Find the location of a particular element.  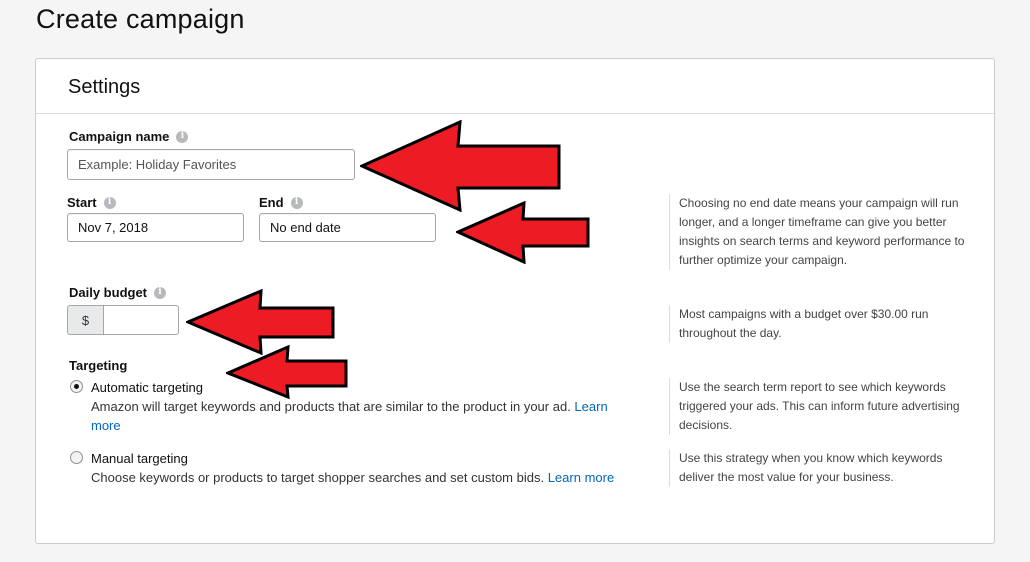

daily-budget-label-text: Daily budget is located at coordinates (108, 292).